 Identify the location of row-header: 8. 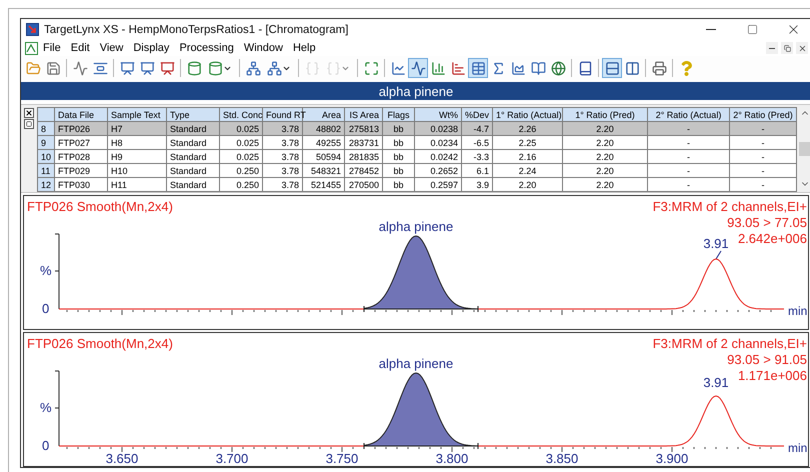
(46, 129).